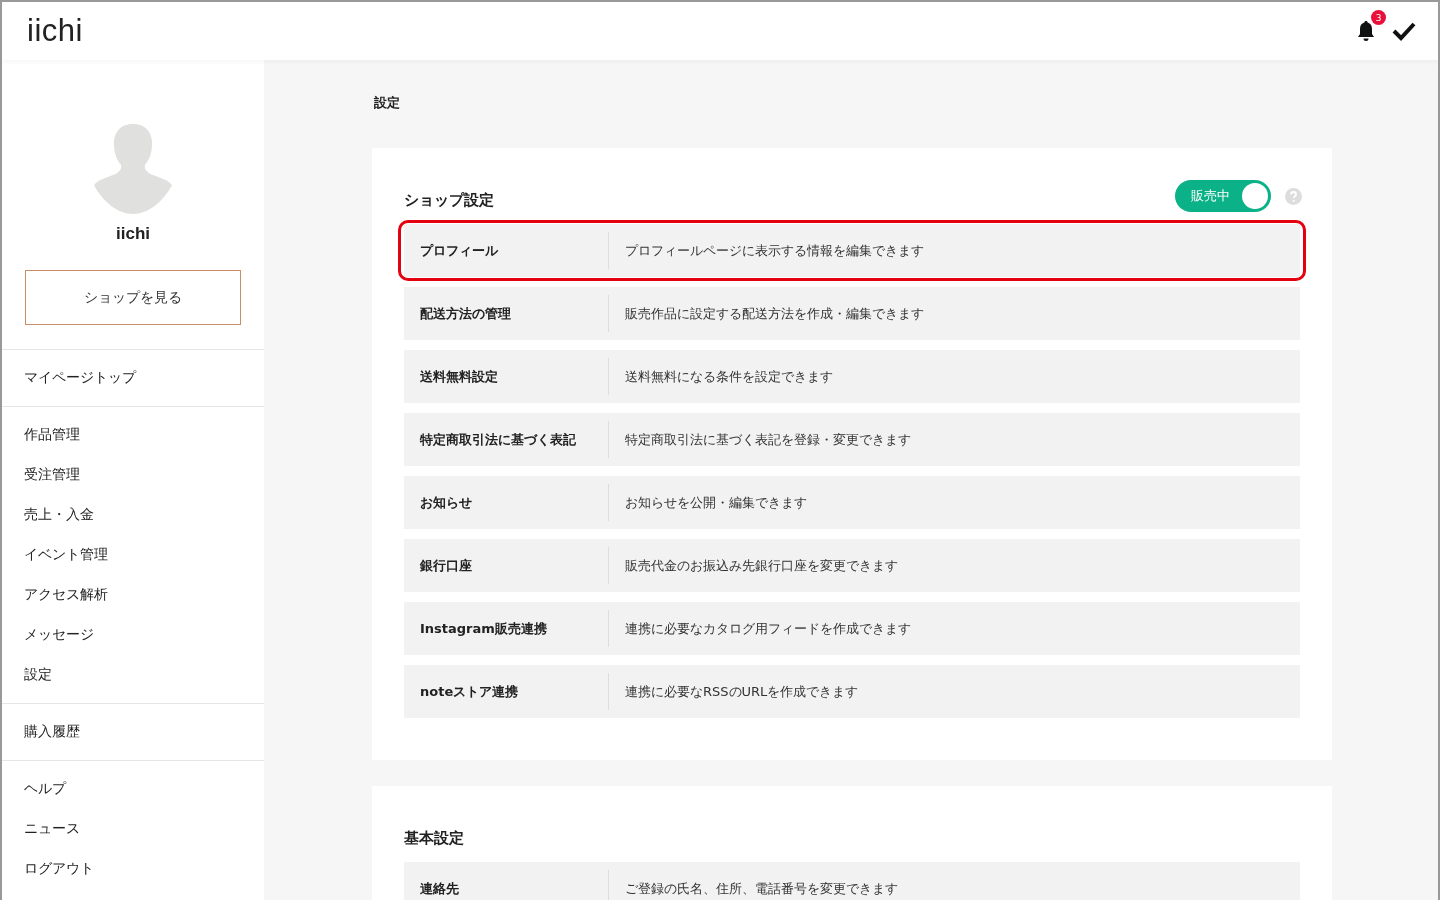  What do you see at coordinates (954, 439) in the screenshot?
I see `row-description: 特定商取引法に基づく表記を登録・変更できます` at bounding box center [954, 439].